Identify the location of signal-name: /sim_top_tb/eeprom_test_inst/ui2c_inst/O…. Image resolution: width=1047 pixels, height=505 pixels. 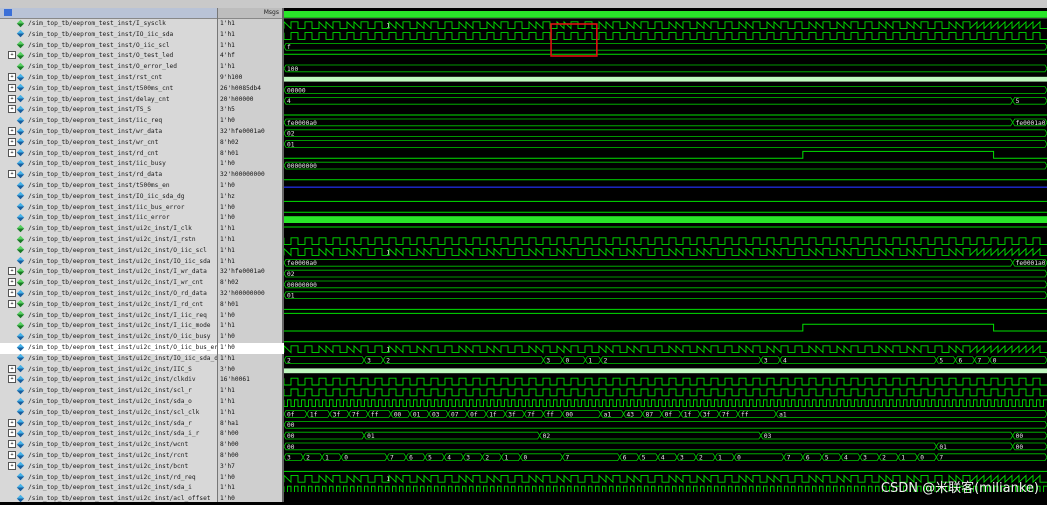
(119, 337).